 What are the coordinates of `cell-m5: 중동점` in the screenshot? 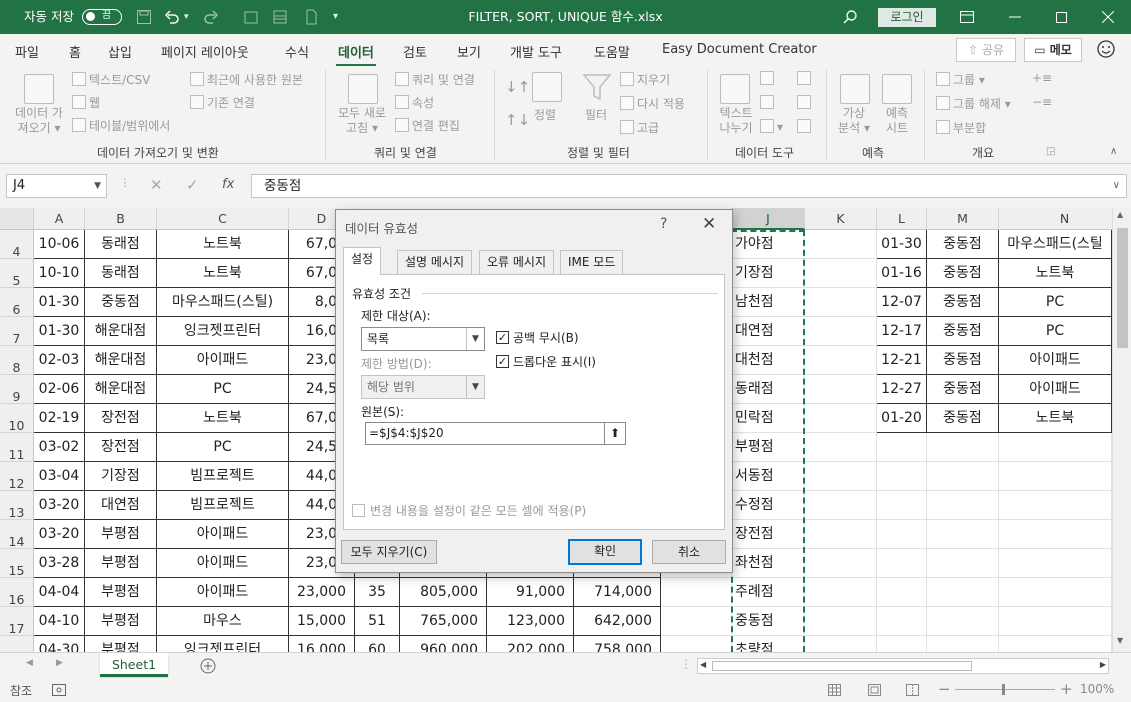 It's located at (963, 273).